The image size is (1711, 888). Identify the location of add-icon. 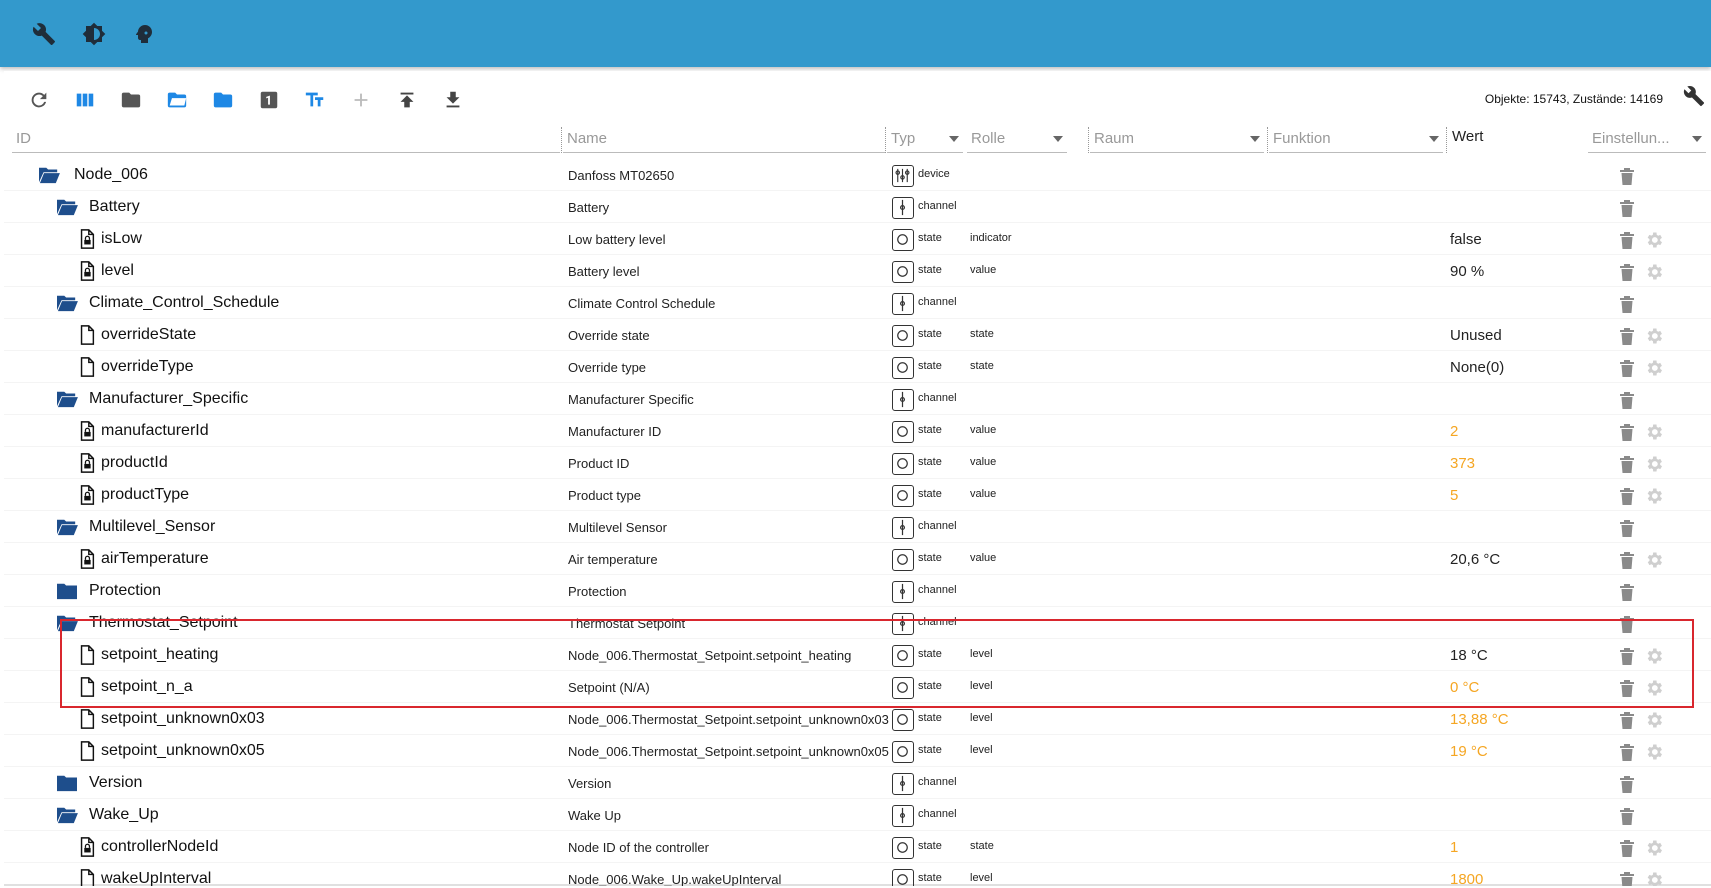
(361, 100).